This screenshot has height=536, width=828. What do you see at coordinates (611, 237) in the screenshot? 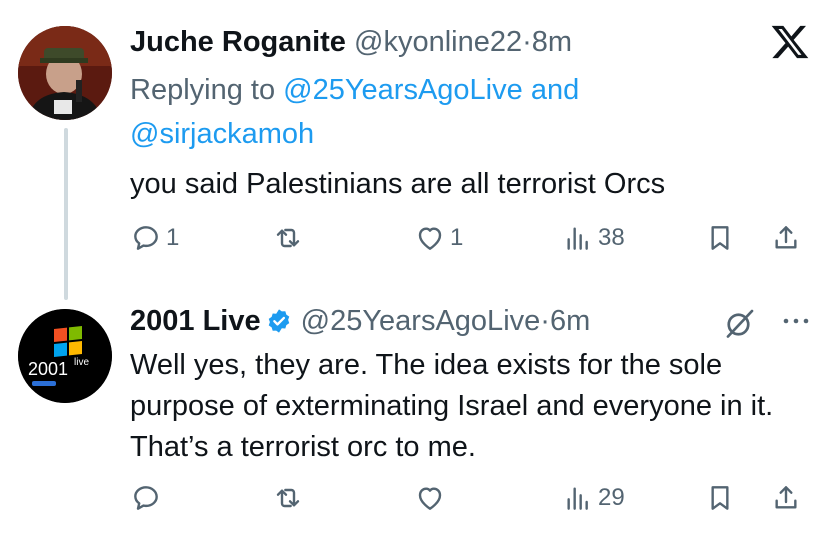
I see `view-count: 38` at bounding box center [611, 237].